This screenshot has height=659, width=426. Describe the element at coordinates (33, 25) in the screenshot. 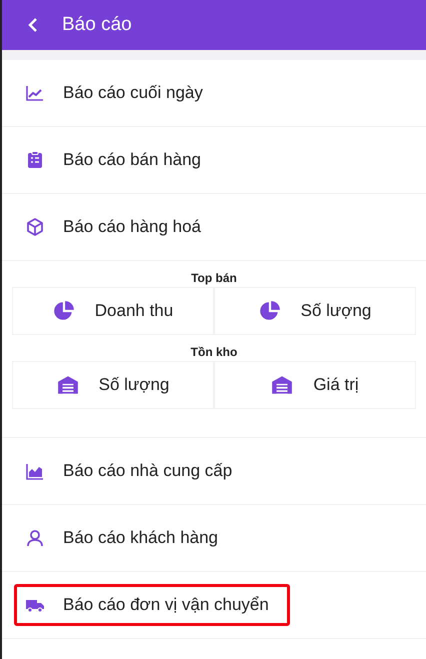

I see `back-icon` at that location.